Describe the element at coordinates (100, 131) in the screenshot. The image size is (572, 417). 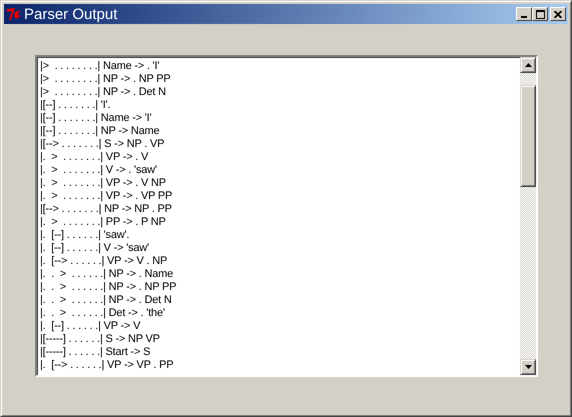
I see `output-line: |[--] . . . . . . .| NP -> Name` at that location.